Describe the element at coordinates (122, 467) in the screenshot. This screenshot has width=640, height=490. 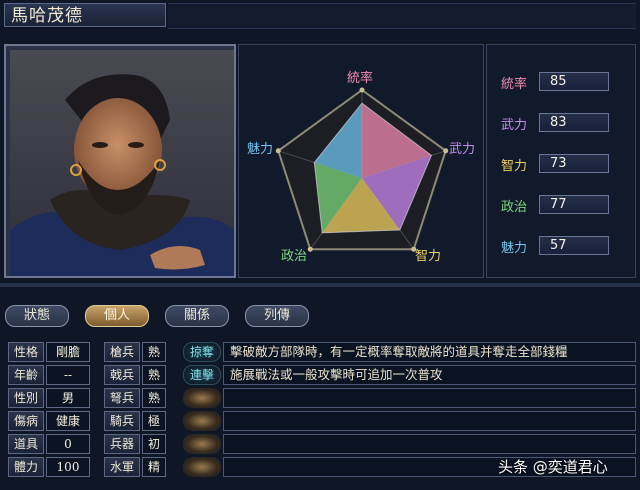
I see `aptitude-label: 水軍` at that location.